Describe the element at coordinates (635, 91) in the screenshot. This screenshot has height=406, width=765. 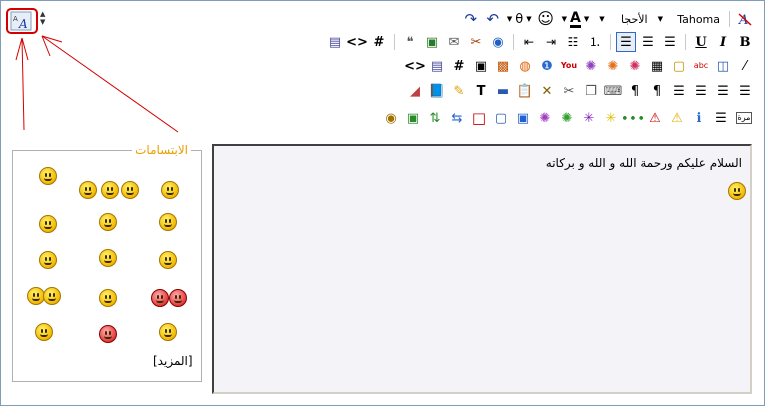
I see `ltr-button: ¶` at that location.